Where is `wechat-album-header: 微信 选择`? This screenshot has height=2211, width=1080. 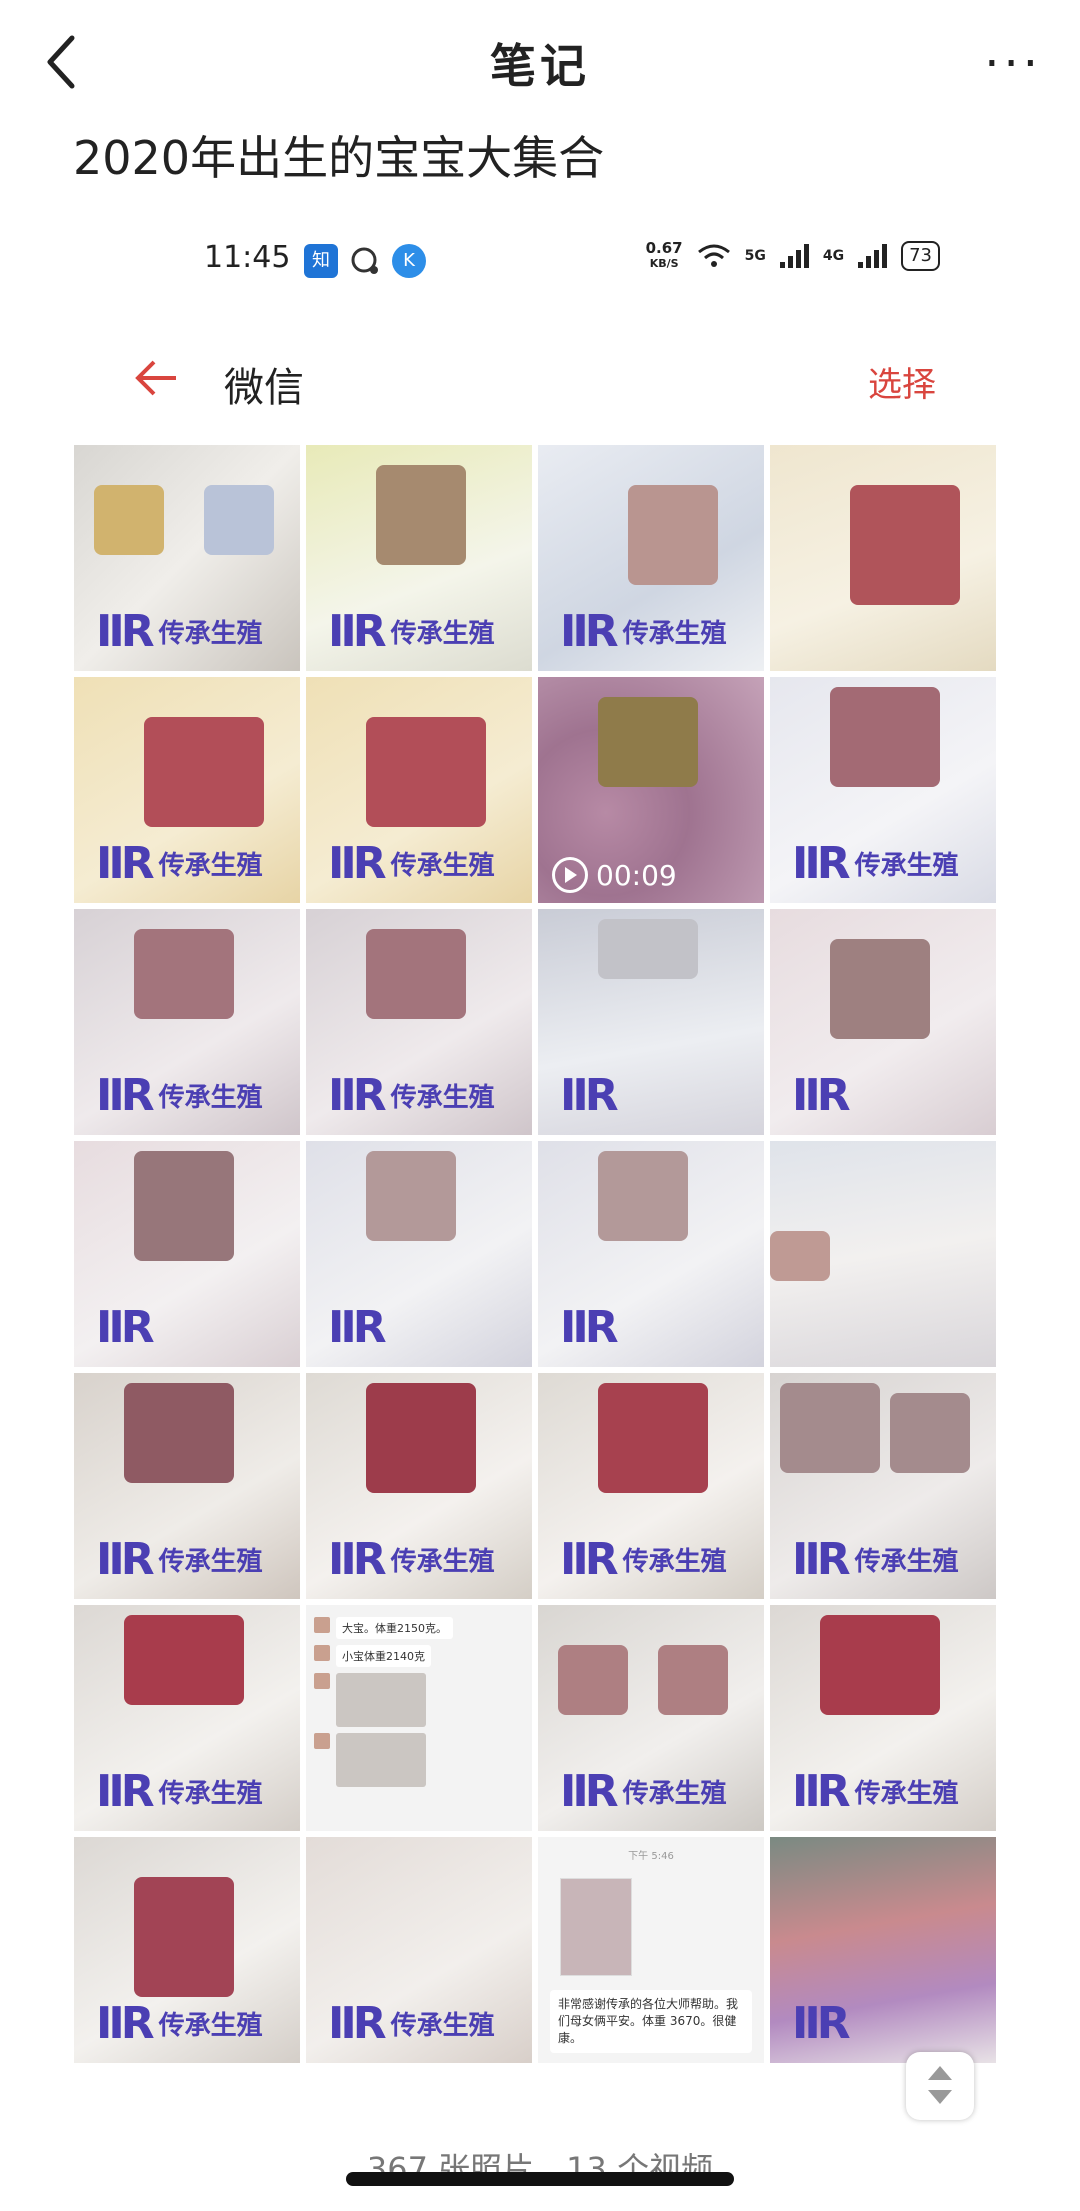
wechat-album-header: 微信 选择 is located at coordinates (540, 380).